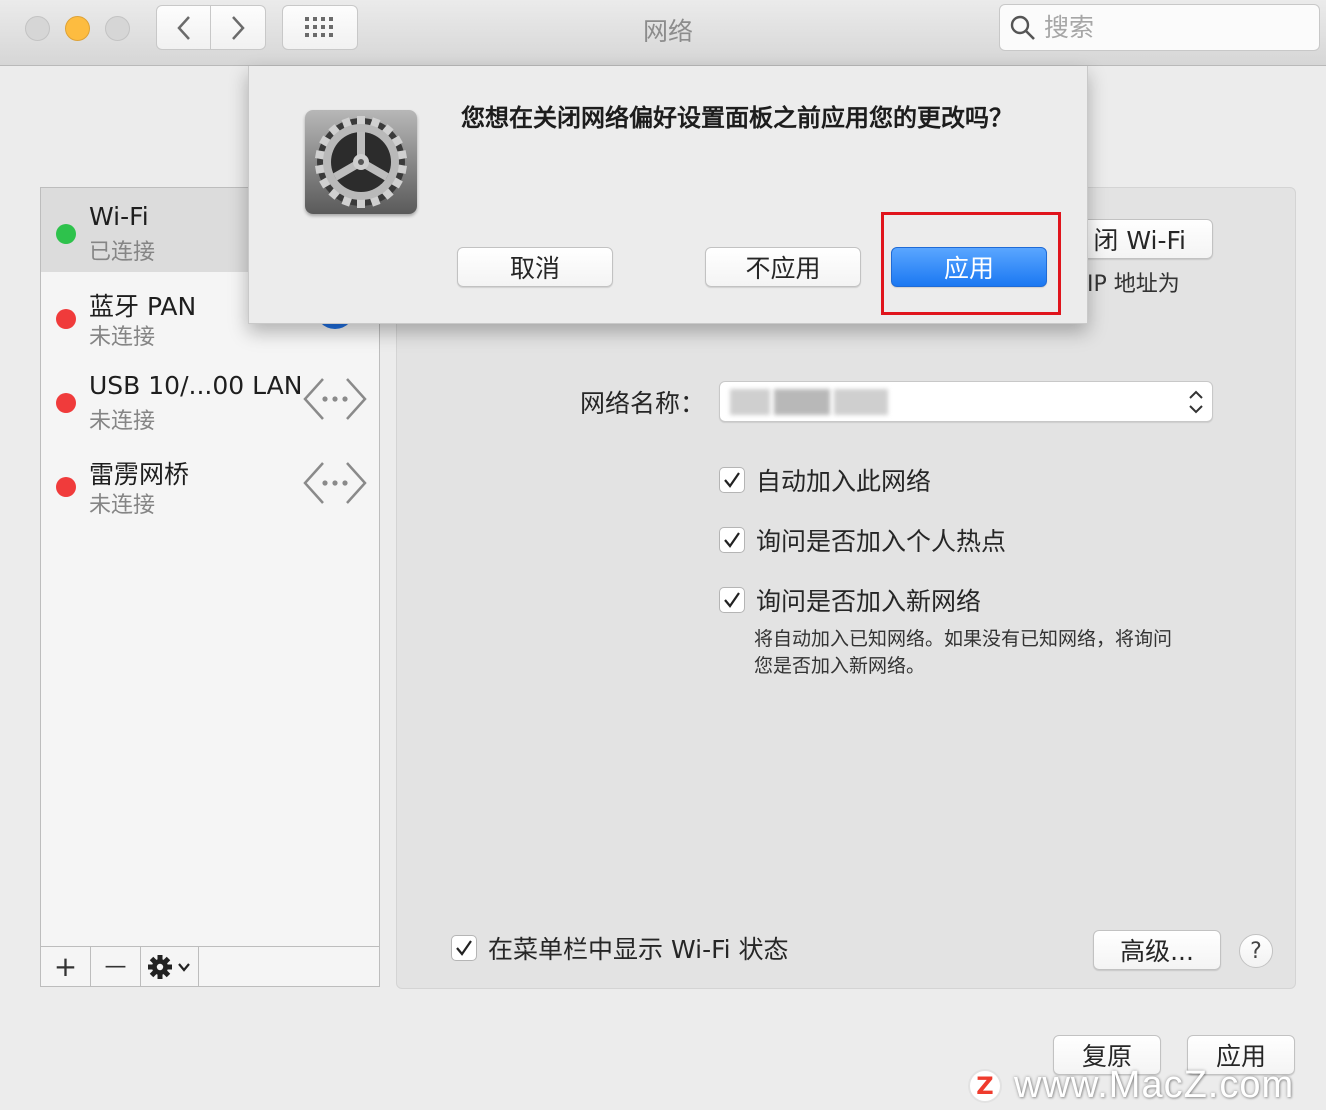 The image size is (1326, 1110). I want to click on description-line: 将自动加入已知网络。如果没有已知网络，将询问, so click(963, 639).